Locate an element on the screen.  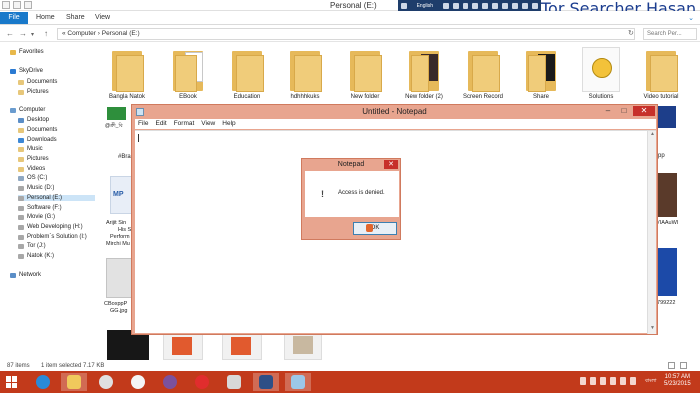
new-folder-icon is located at coordinates (17, 5).